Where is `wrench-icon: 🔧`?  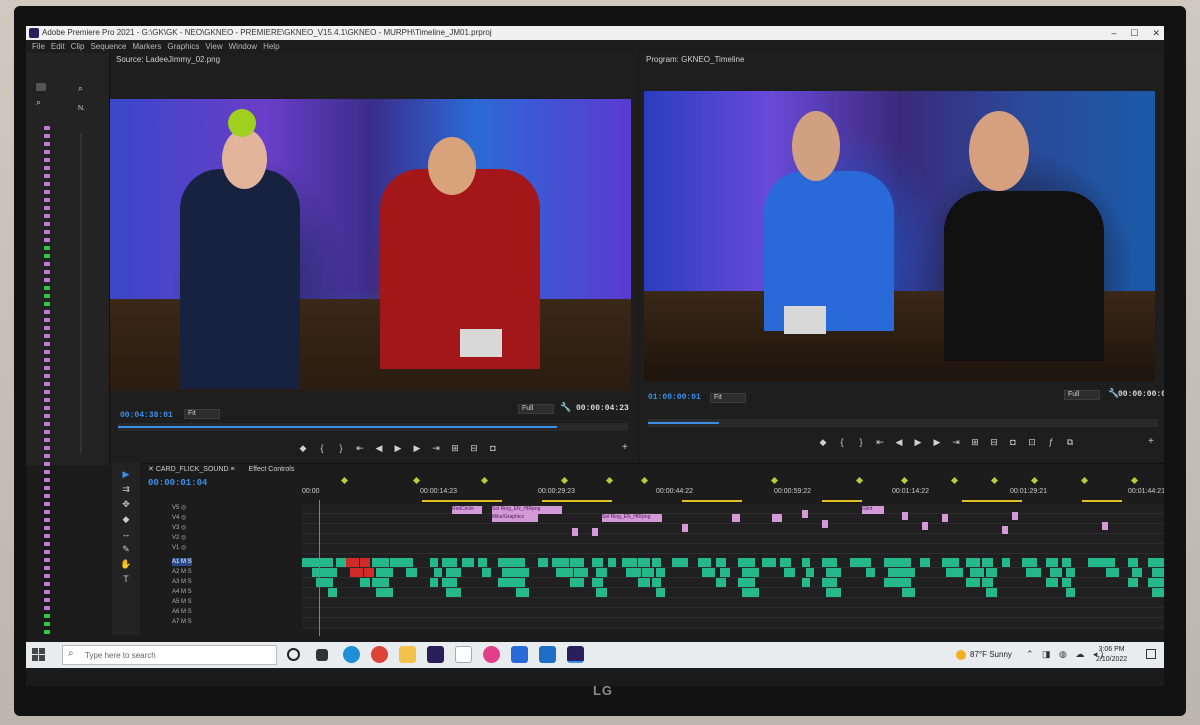
wrench-icon: 🔧 is located at coordinates (565, 407).